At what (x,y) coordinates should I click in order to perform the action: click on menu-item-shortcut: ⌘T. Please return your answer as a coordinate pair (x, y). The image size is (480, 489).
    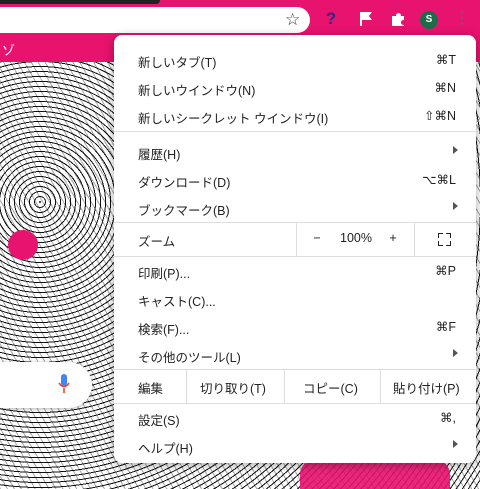
    Looking at the image, I should click on (445, 60).